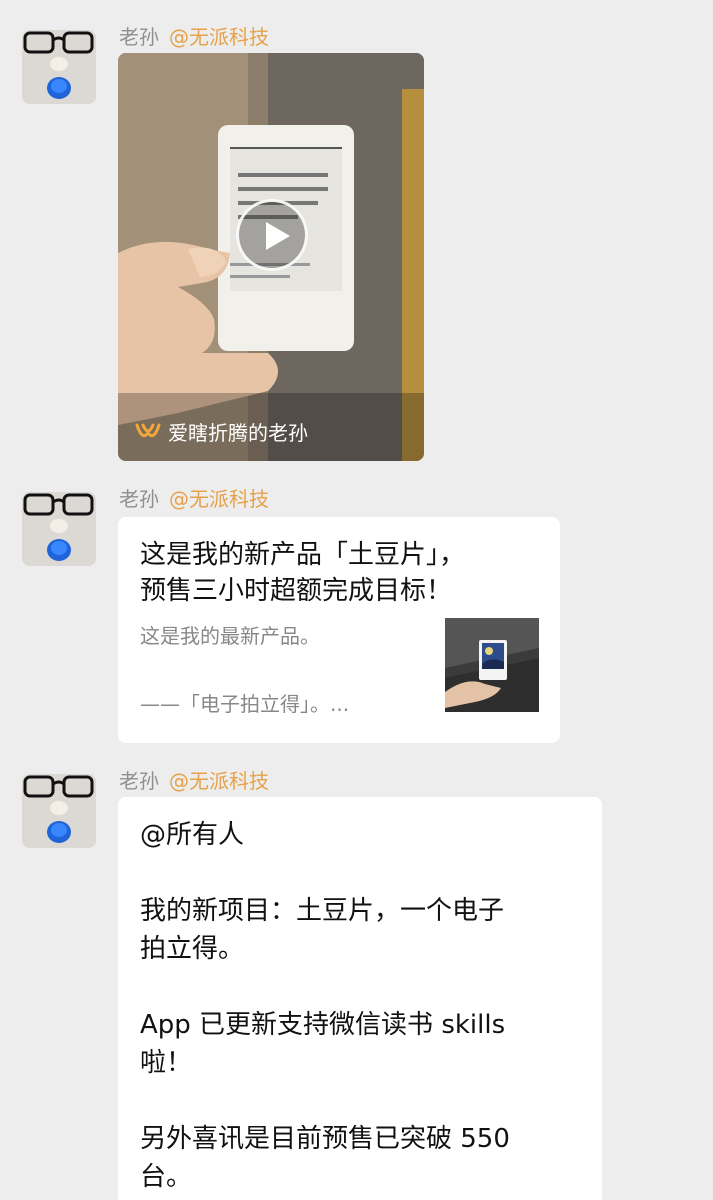  I want to click on mention-all: @所有人, so click(192, 835).